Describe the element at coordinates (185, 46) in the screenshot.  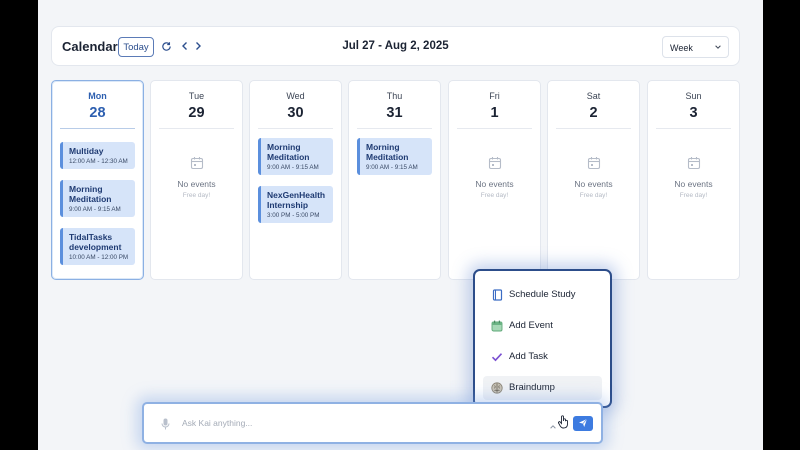
I see `chevron-left-icon` at that location.